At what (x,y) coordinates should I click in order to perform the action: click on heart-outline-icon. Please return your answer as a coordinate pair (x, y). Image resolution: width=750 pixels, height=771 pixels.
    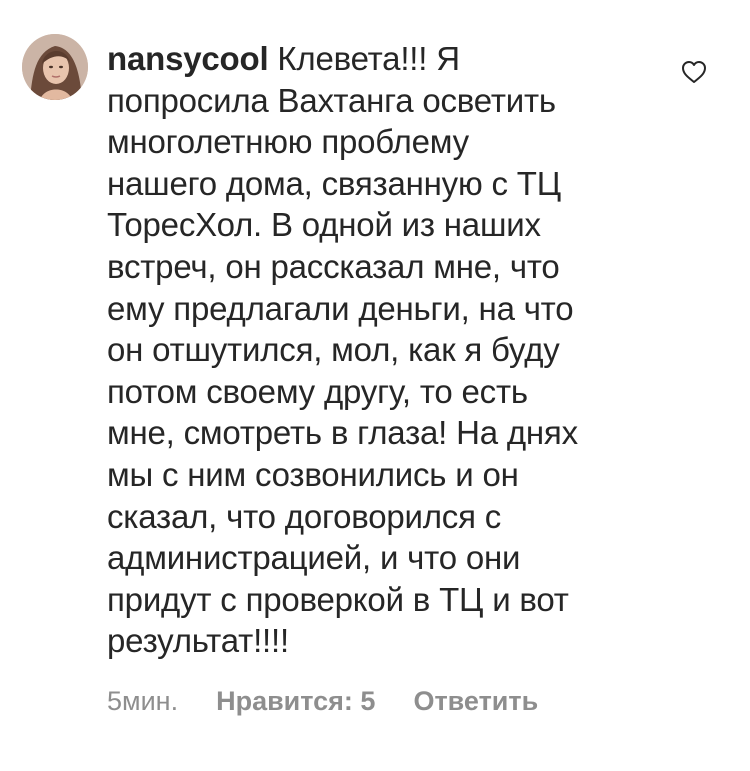
    Looking at the image, I should click on (694, 72).